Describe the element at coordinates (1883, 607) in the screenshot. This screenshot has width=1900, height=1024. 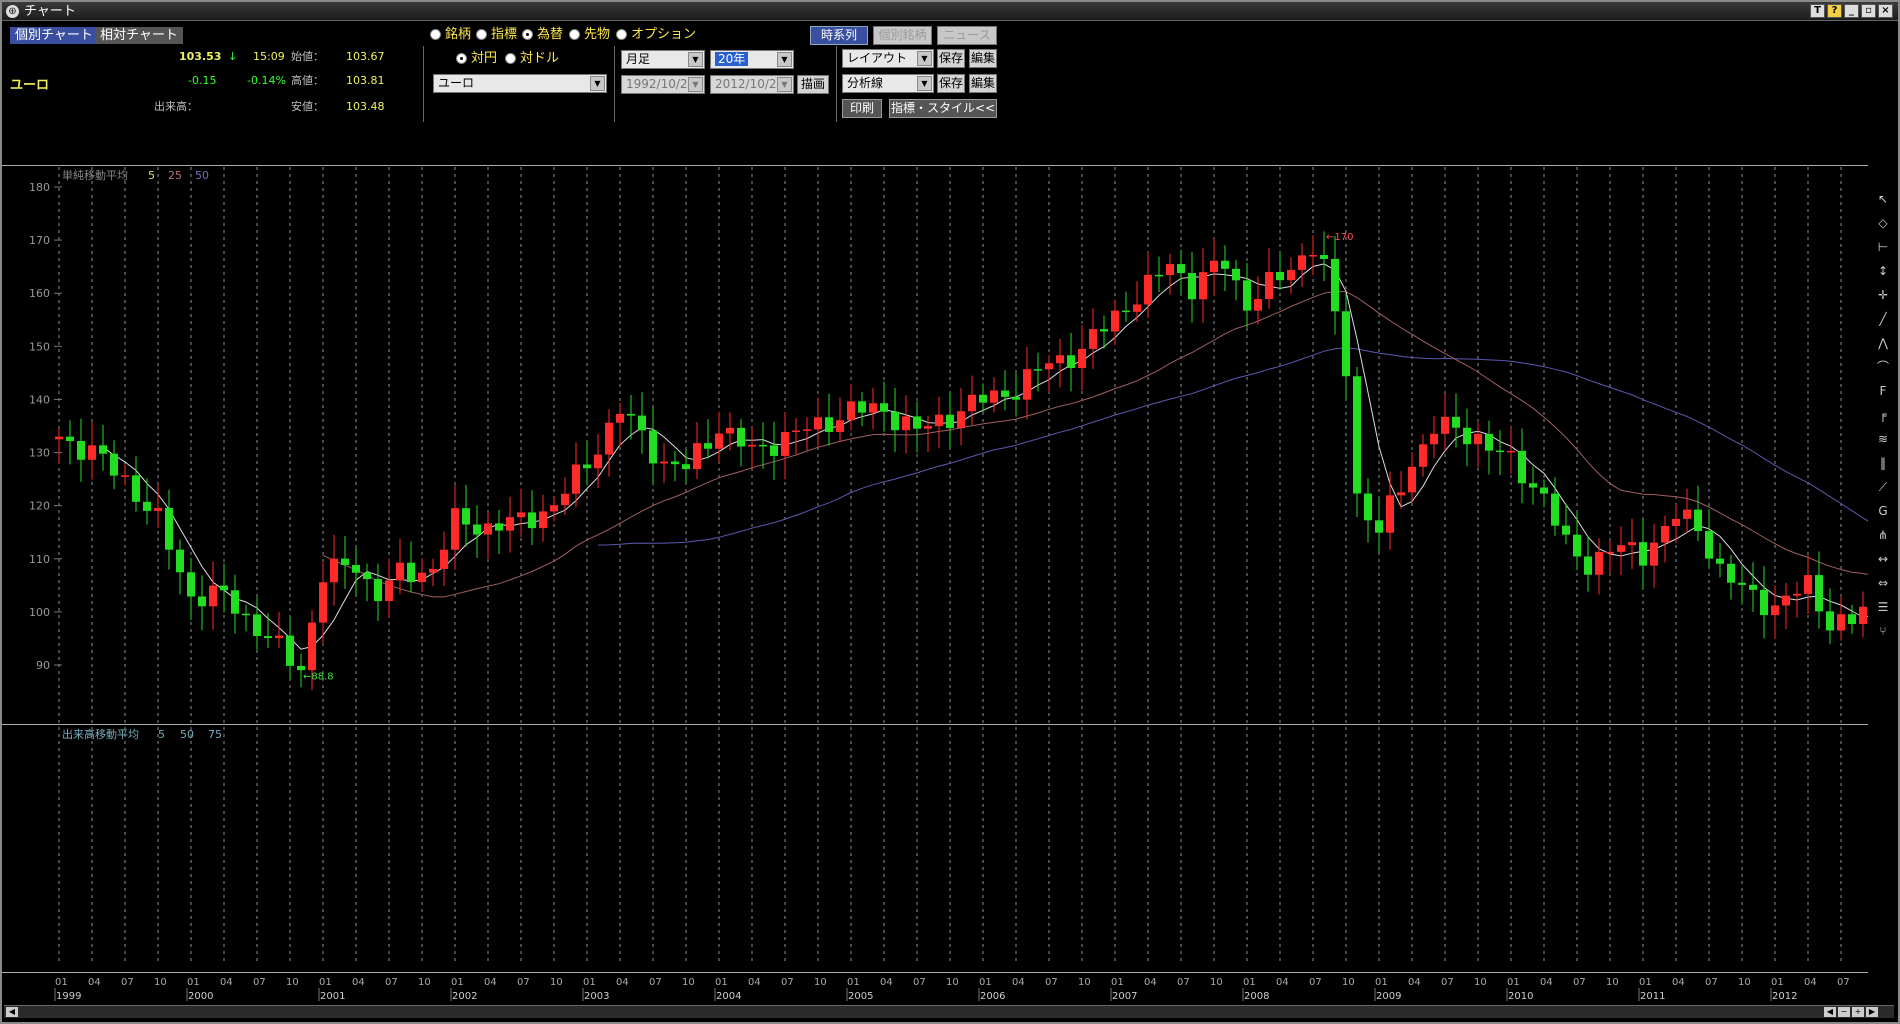
I see `parallel-lines-icon: ☰` at that location.